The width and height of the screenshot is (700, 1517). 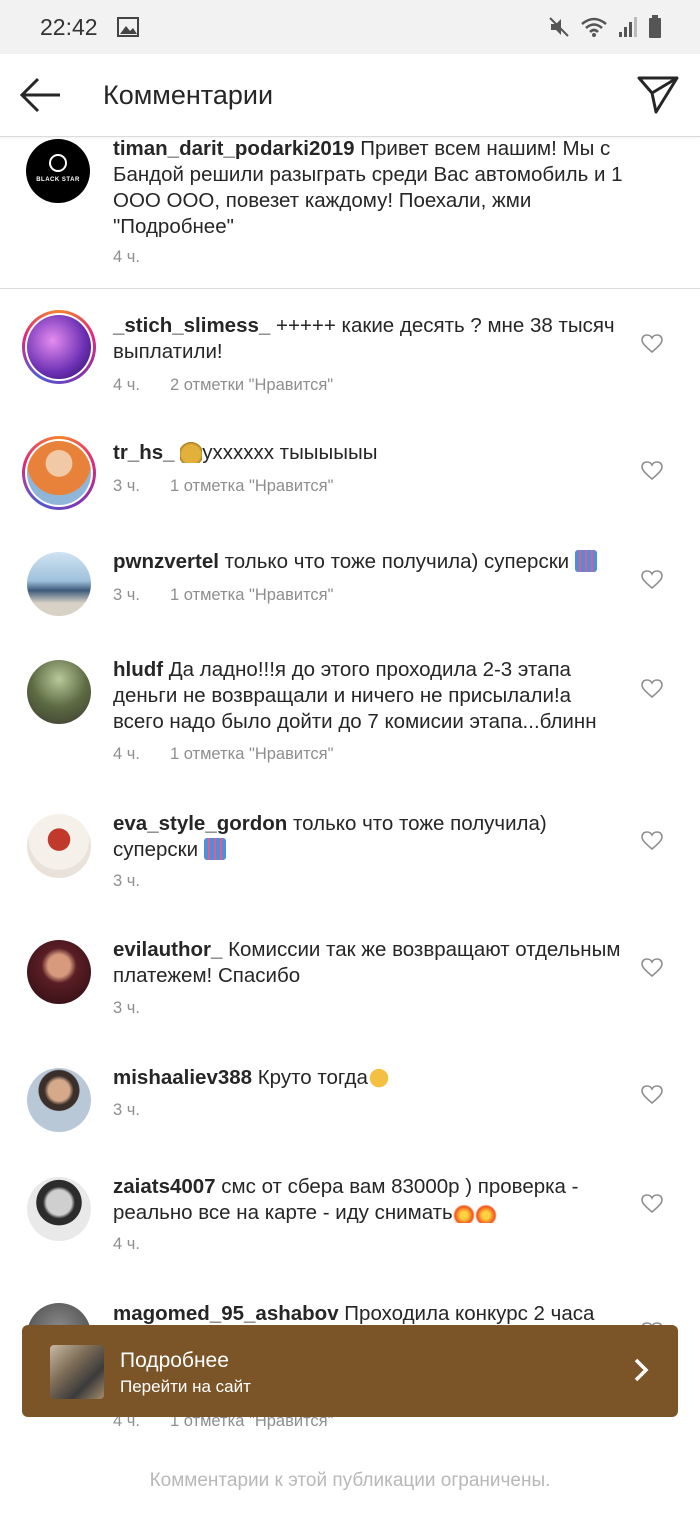 I want to click on learn-more-banner: Подробнее Перейти на сайт, so click(x=350, y=1371).